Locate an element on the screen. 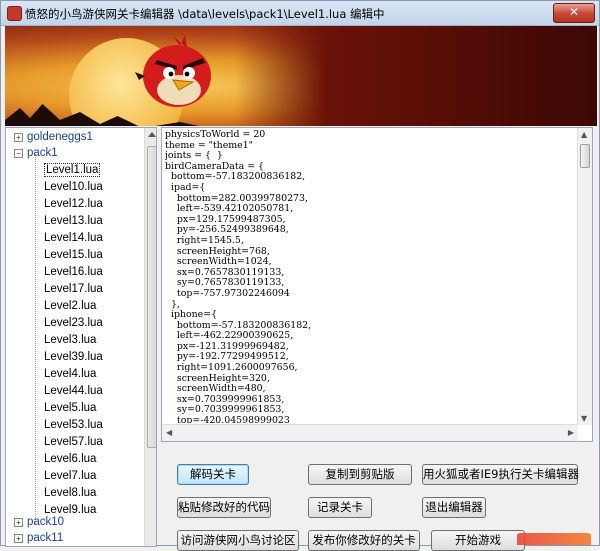  close-button: ✕ is located at coordinates (574, 13).